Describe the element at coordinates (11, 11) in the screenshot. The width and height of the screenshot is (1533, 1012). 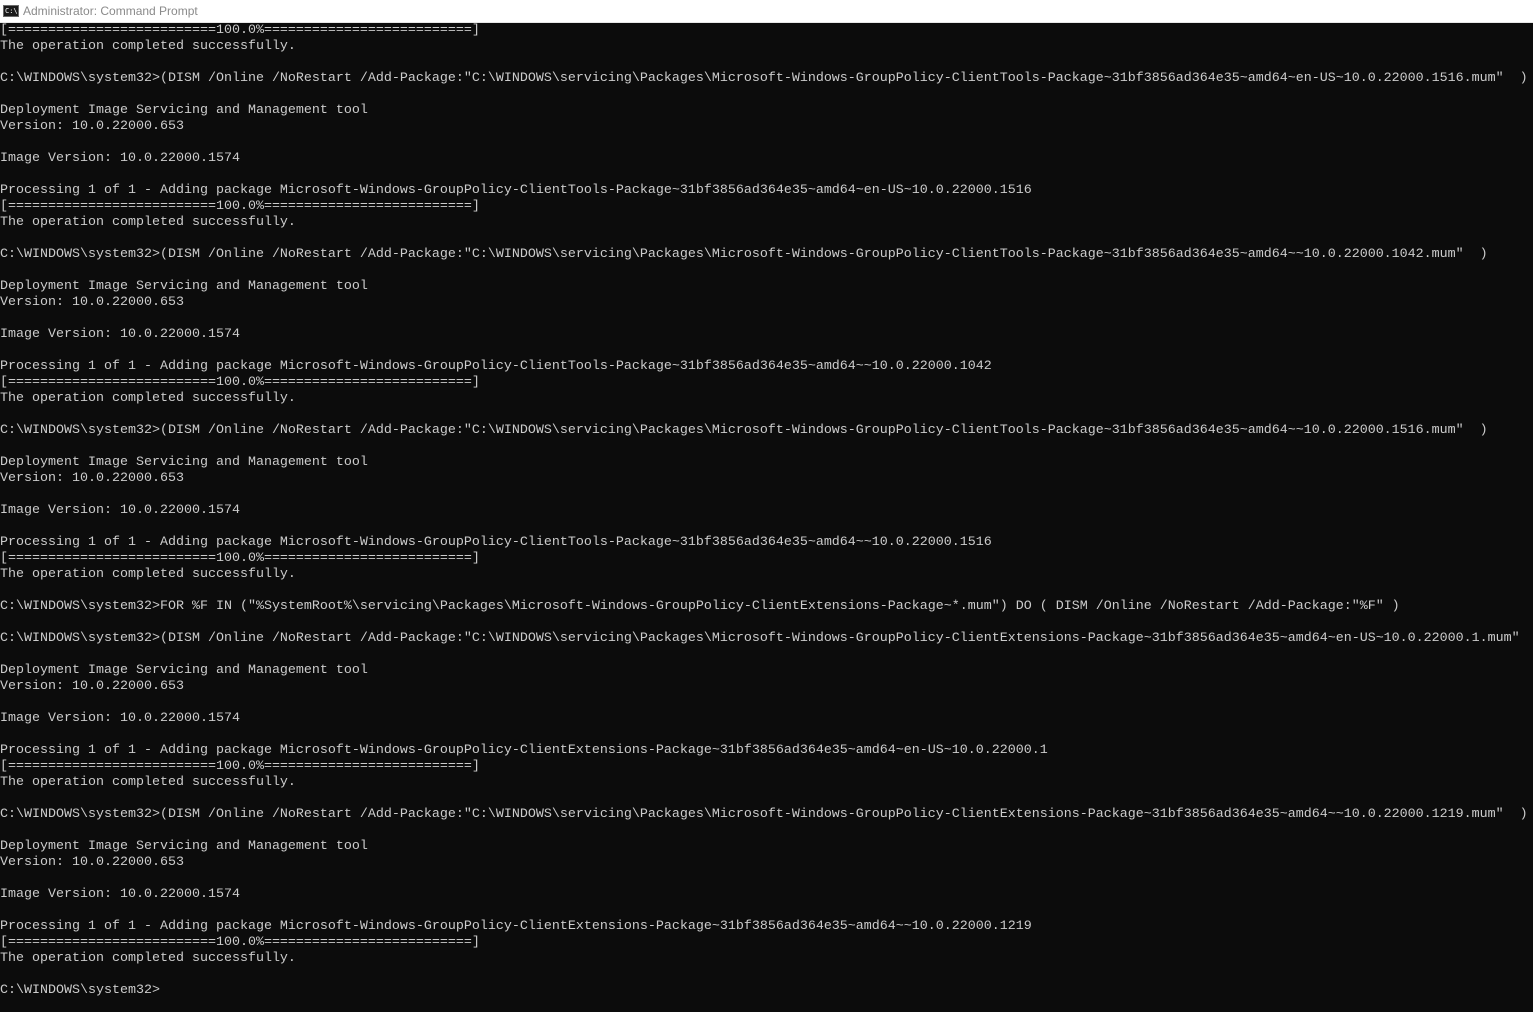
I see `command-prompt-icon: C:\` at that location.